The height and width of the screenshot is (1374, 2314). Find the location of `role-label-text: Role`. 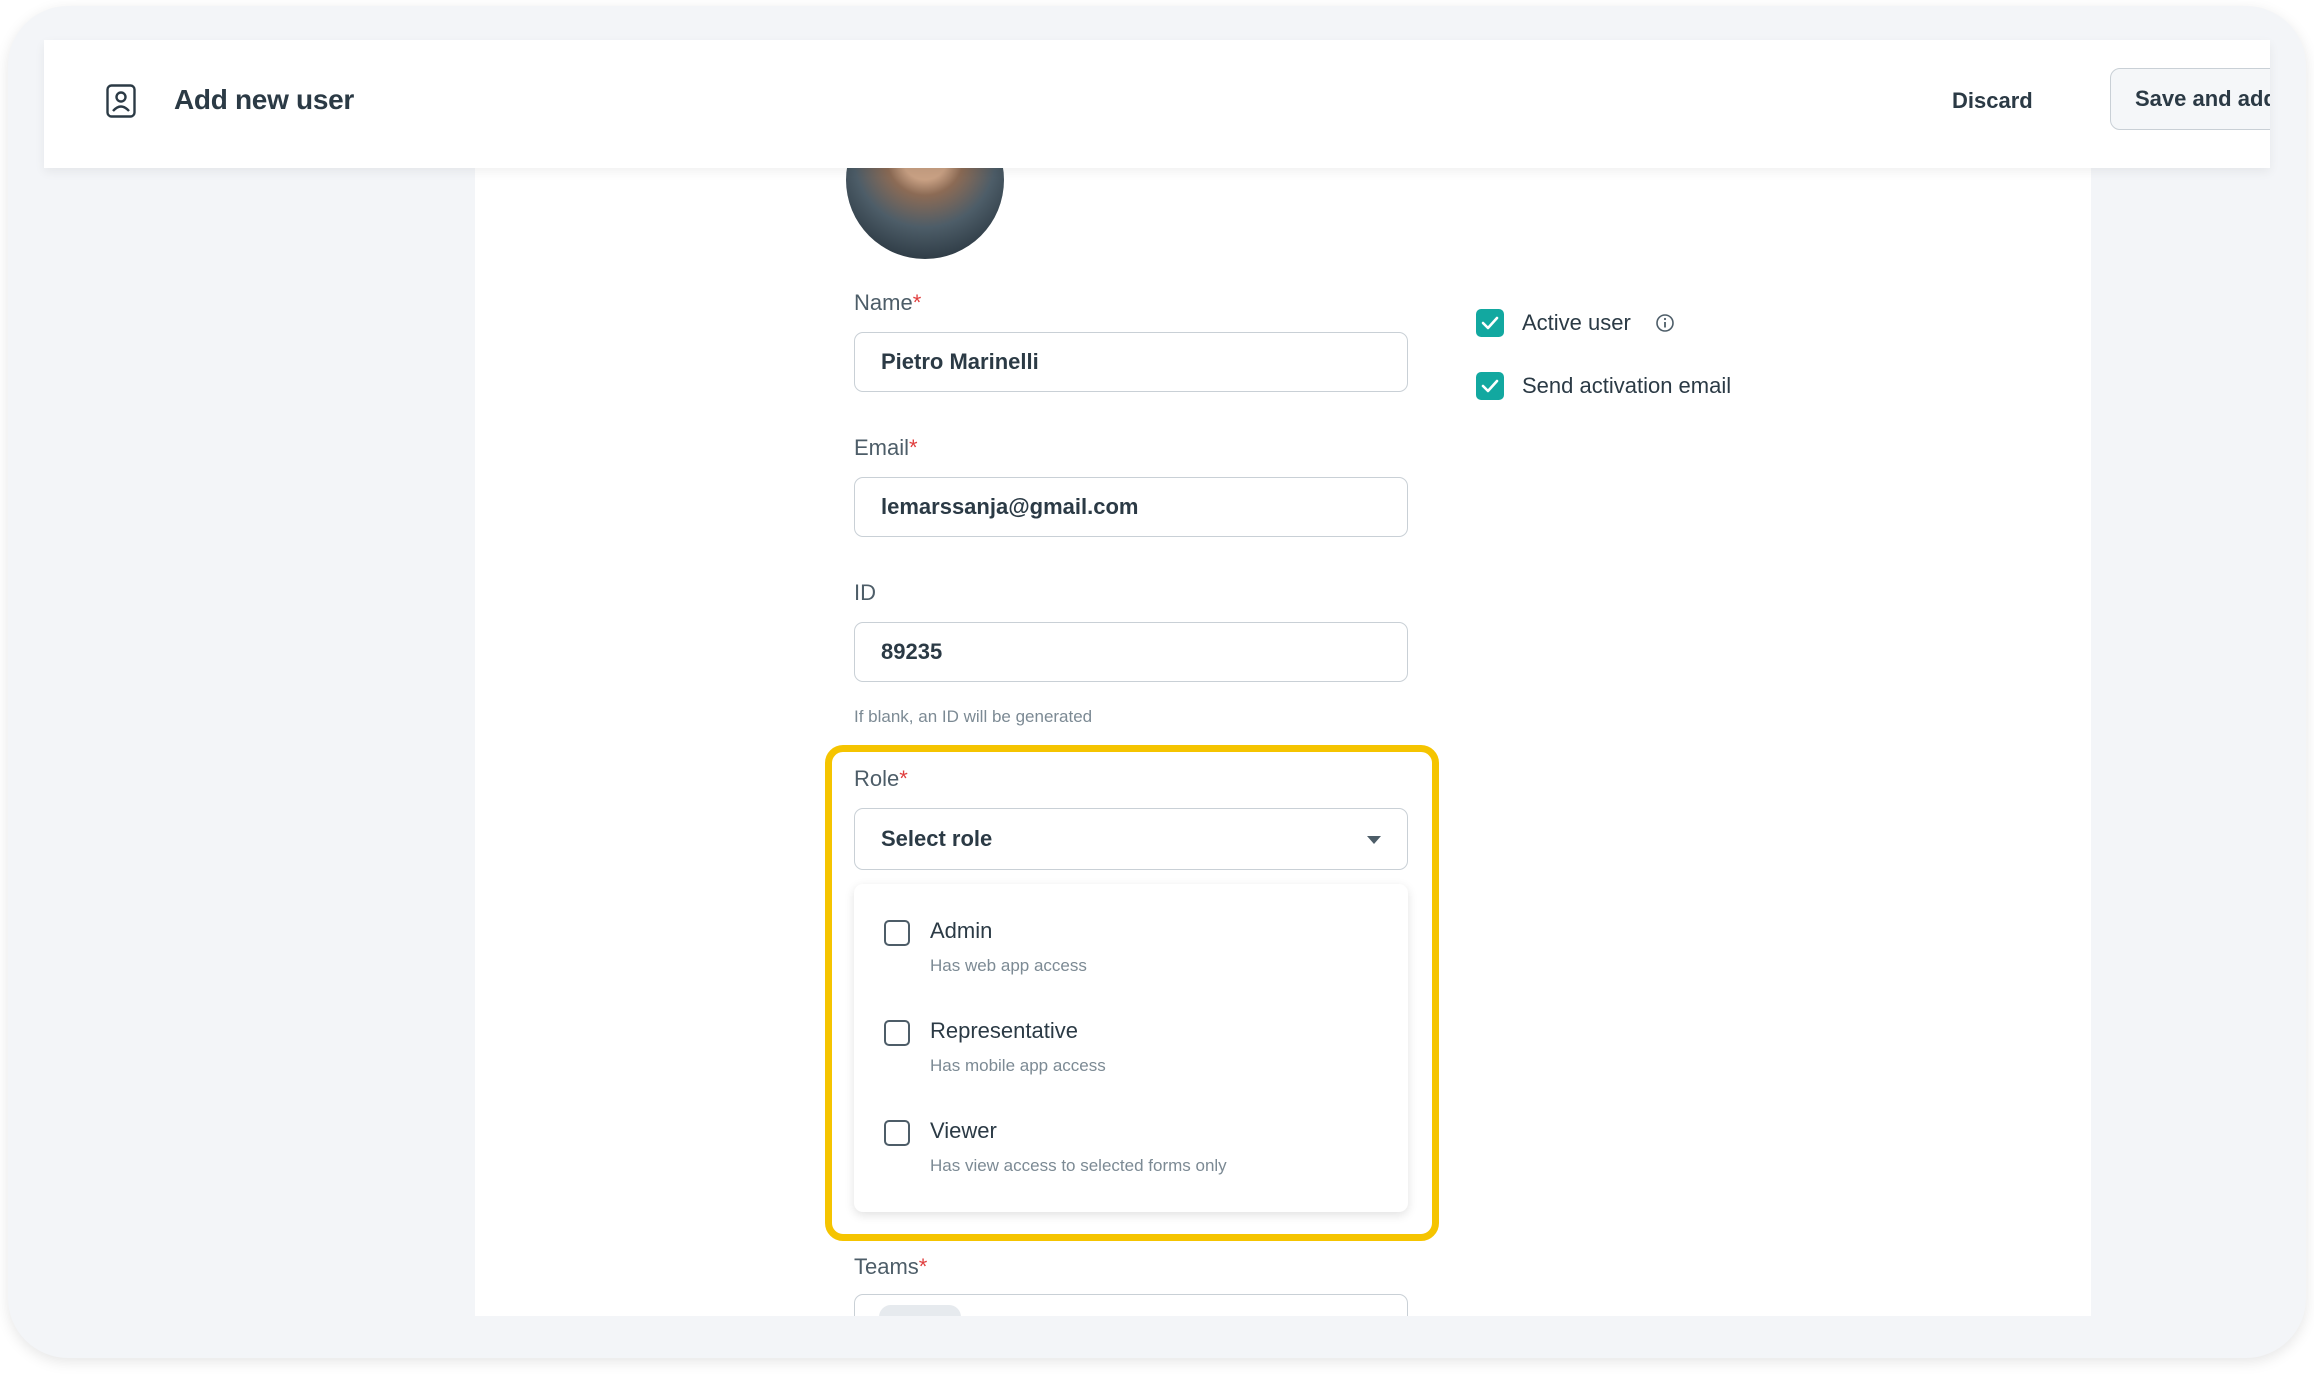

role-label-text: Role is located at coordinates (877, 778).